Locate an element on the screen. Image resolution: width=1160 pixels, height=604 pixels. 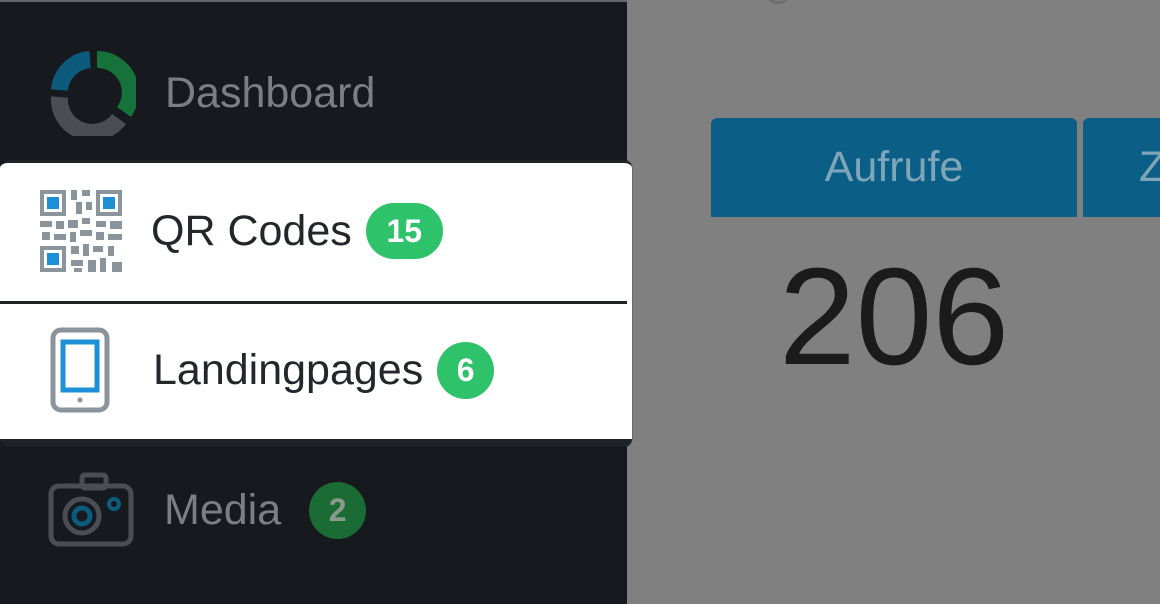
sidebar-item-label: Landingpages is located at coordinates (288, 369).